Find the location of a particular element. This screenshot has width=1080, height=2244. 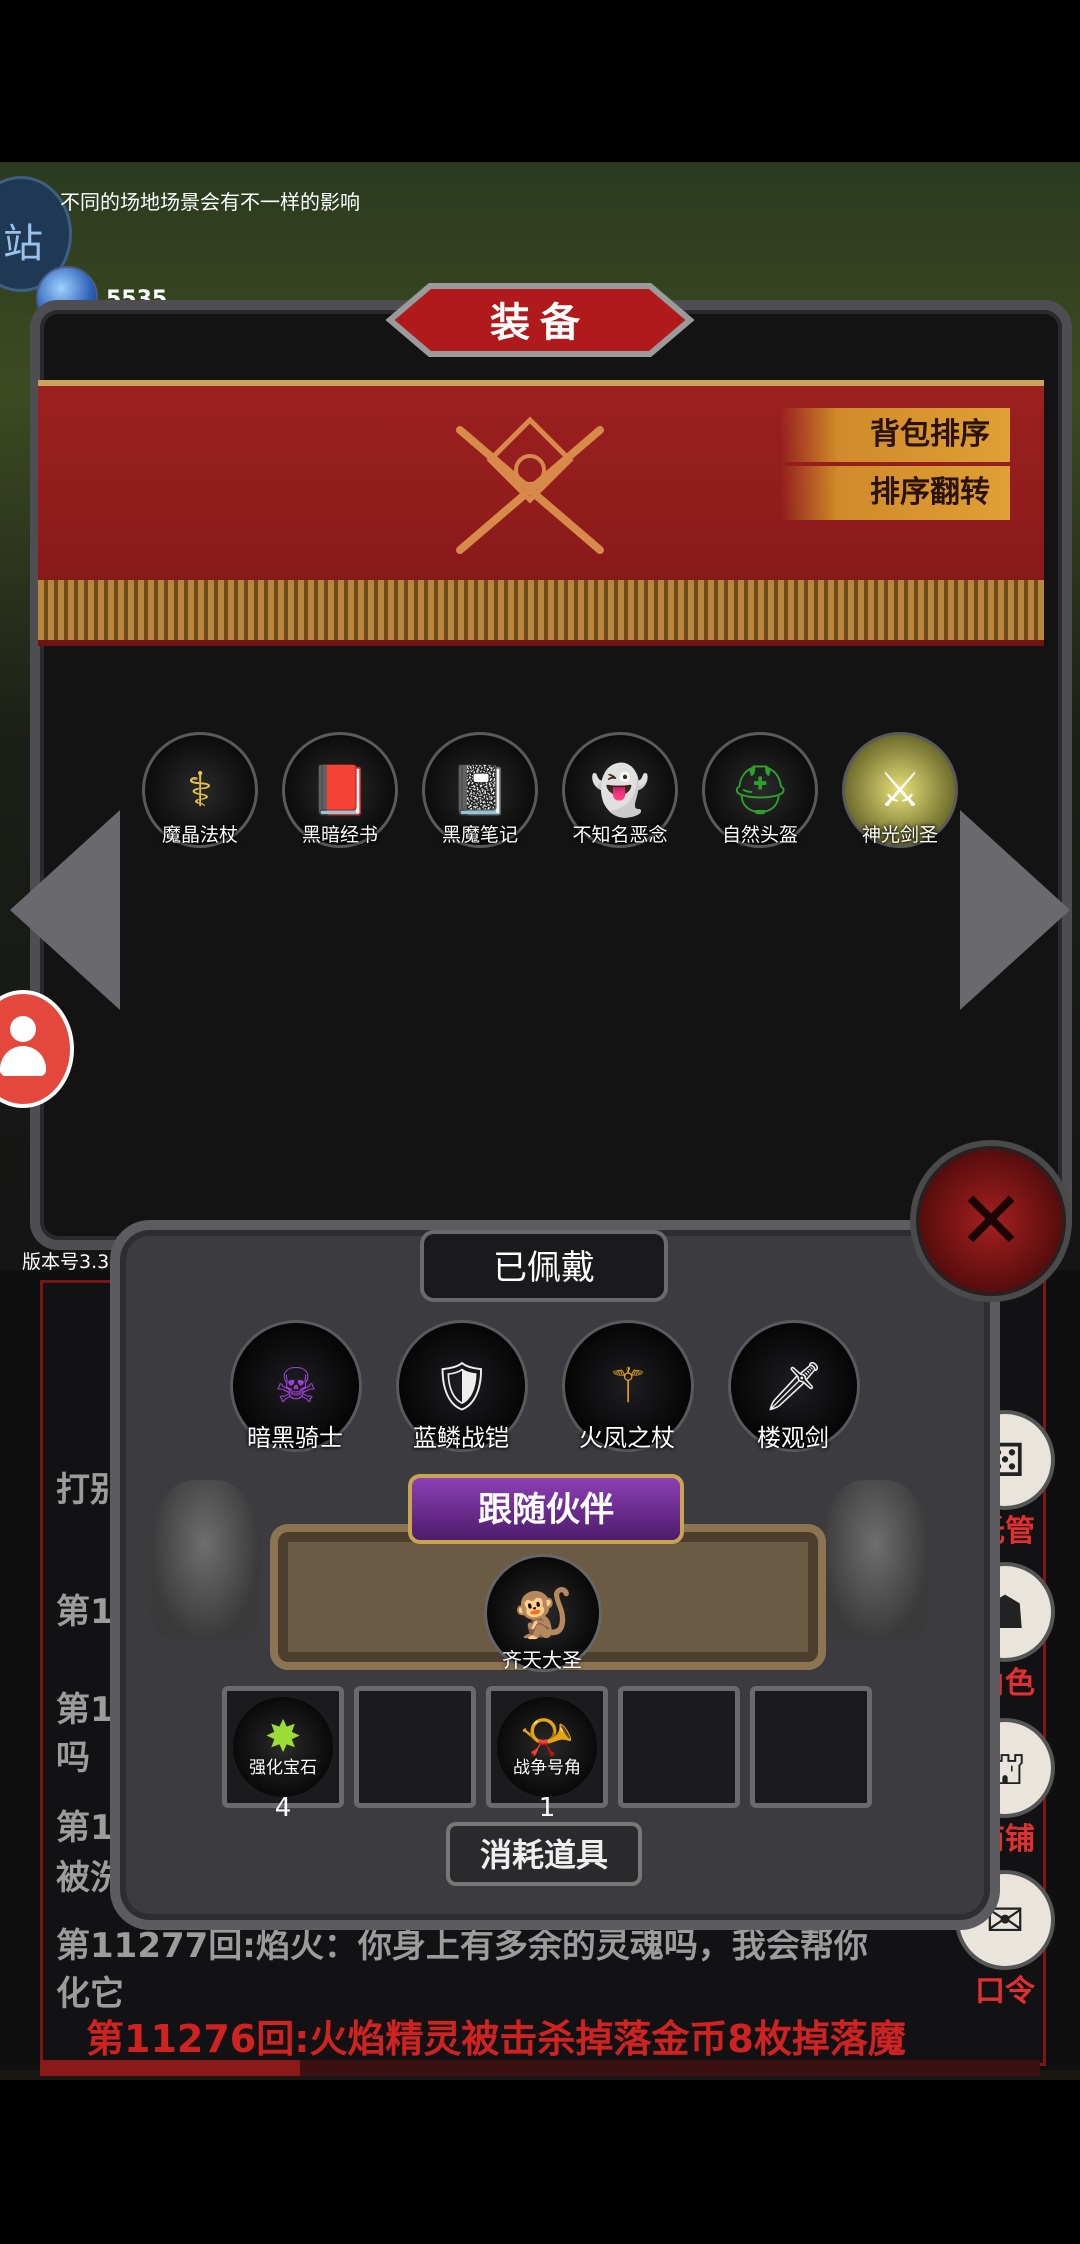

ghost-icon: 👻 is located at coordinates (620, 790).